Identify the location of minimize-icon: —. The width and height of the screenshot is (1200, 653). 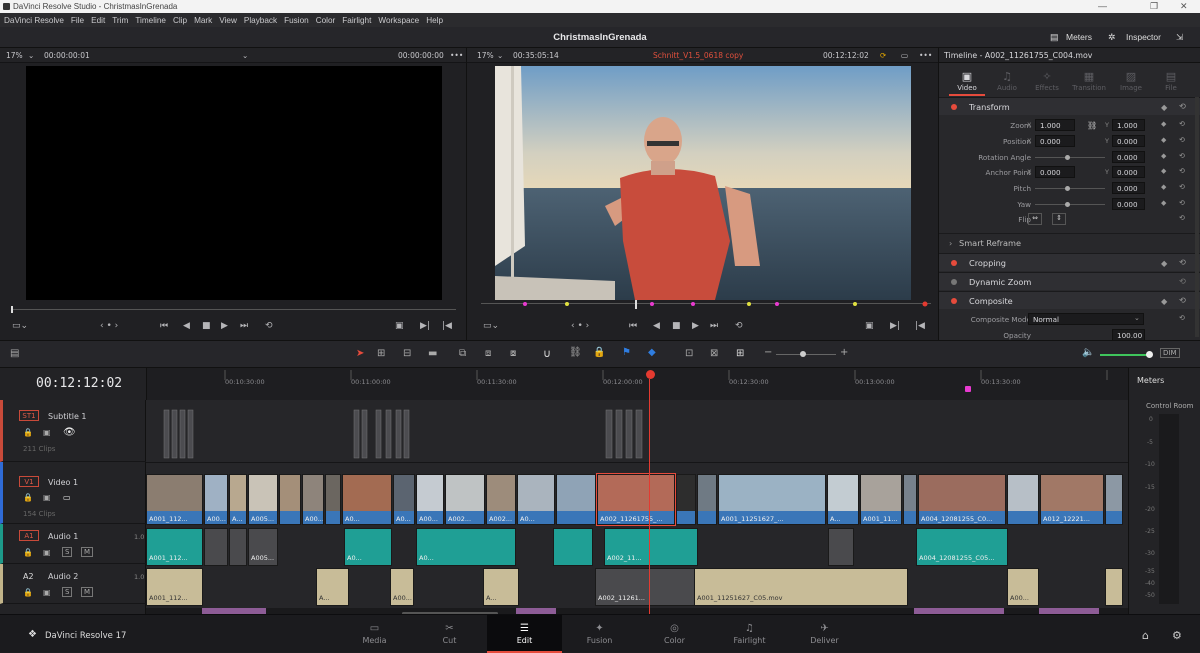
(1102, 6).